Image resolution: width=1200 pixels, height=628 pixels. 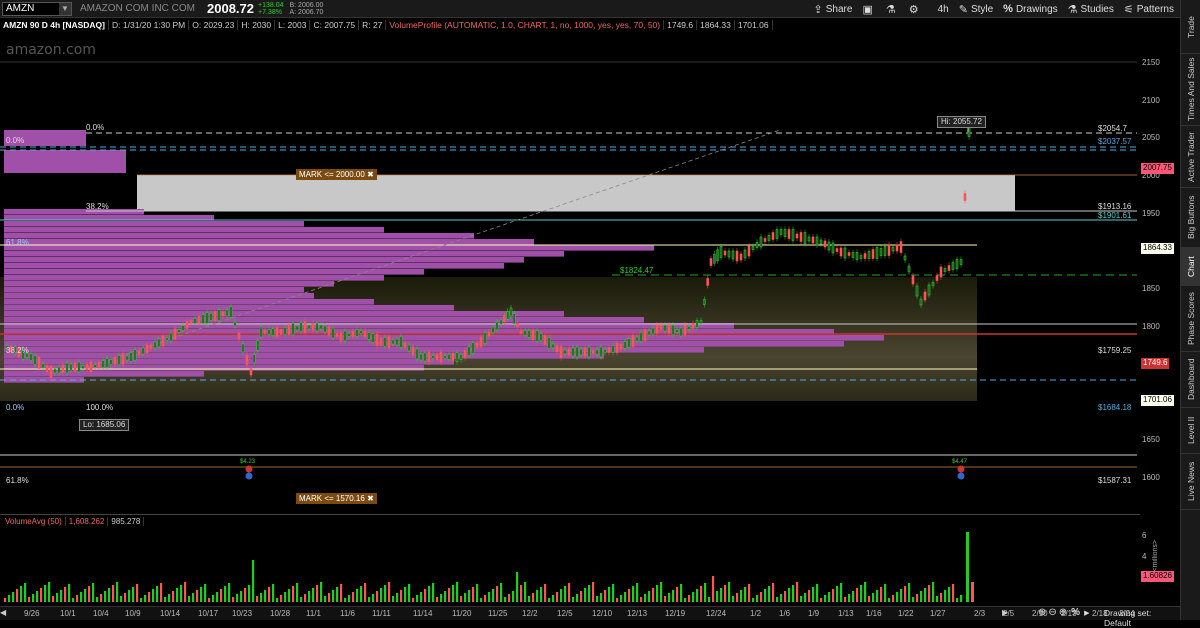 I want to click on settings-button: ⚙, so click(x=915, y=9).